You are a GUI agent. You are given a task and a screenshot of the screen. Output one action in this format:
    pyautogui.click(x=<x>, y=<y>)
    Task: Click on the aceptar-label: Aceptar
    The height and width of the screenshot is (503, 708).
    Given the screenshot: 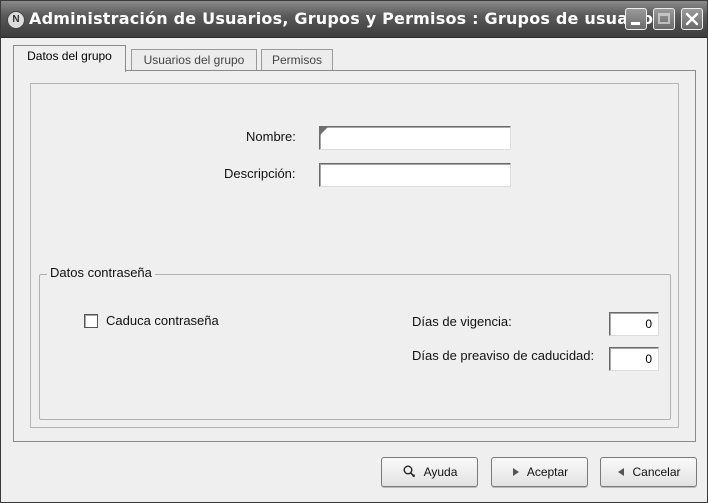 What is the action you would take?
    pyautogui.click(x=547, y=472)
    